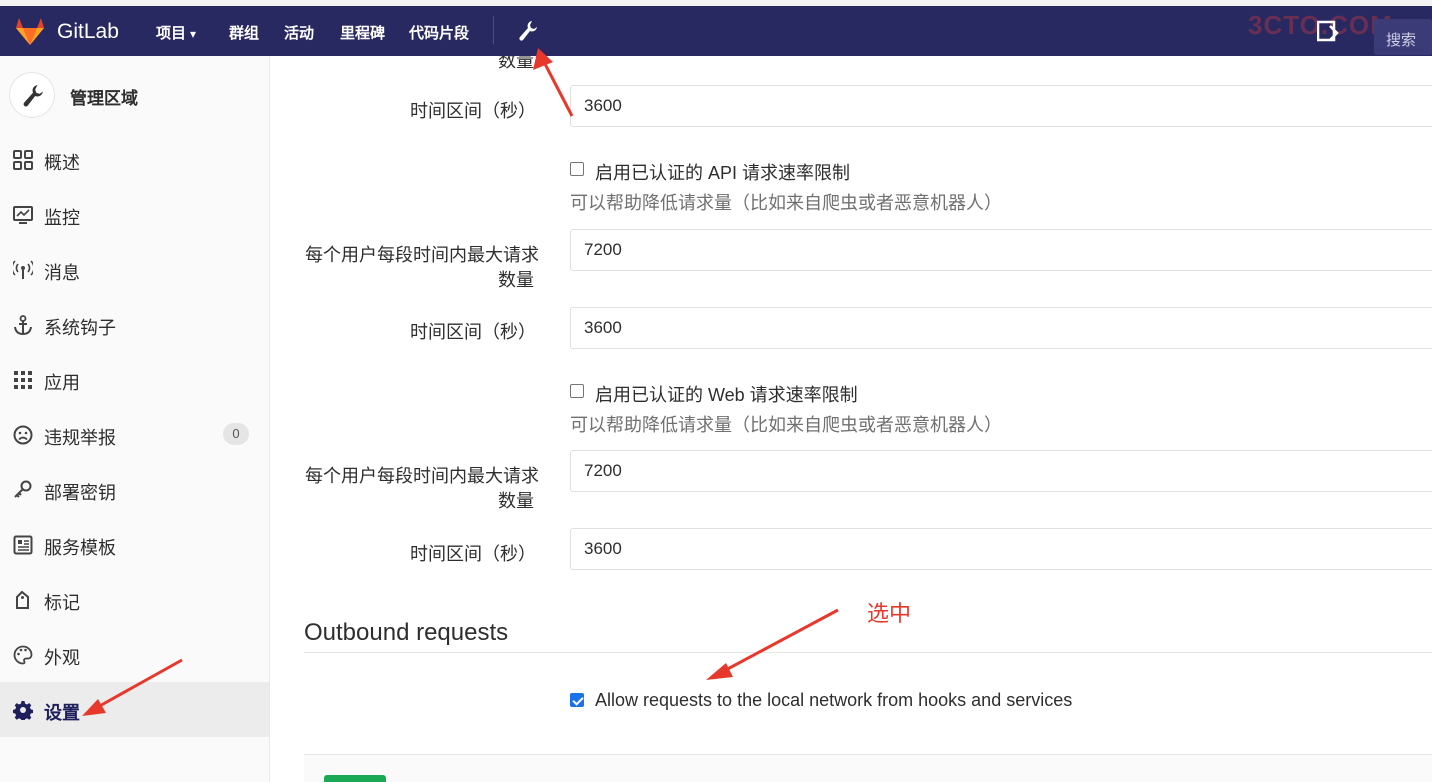  Describe the element at coordinates (516, 501) in the screenshot. I see `web-max-label-line2: 数量` at that location.